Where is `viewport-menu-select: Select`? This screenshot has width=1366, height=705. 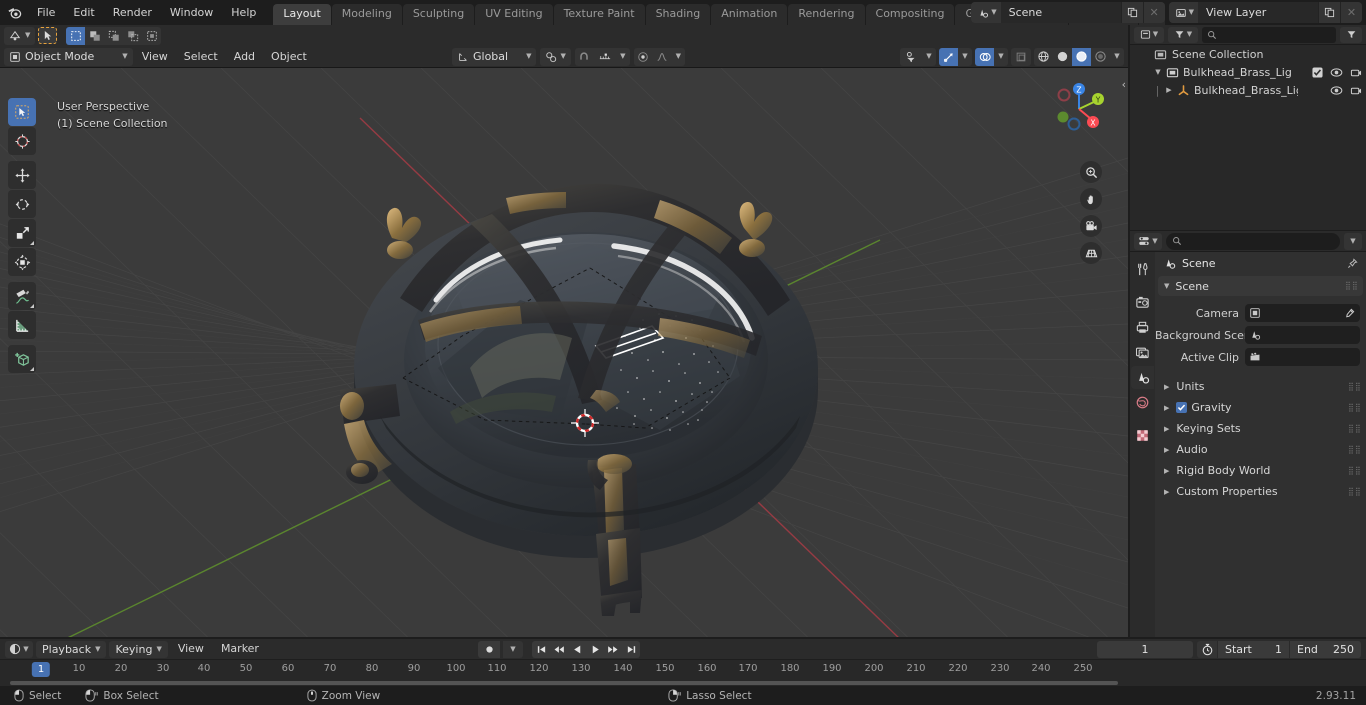 viewport-menu-select: Select is located at coordinates (201, 57).